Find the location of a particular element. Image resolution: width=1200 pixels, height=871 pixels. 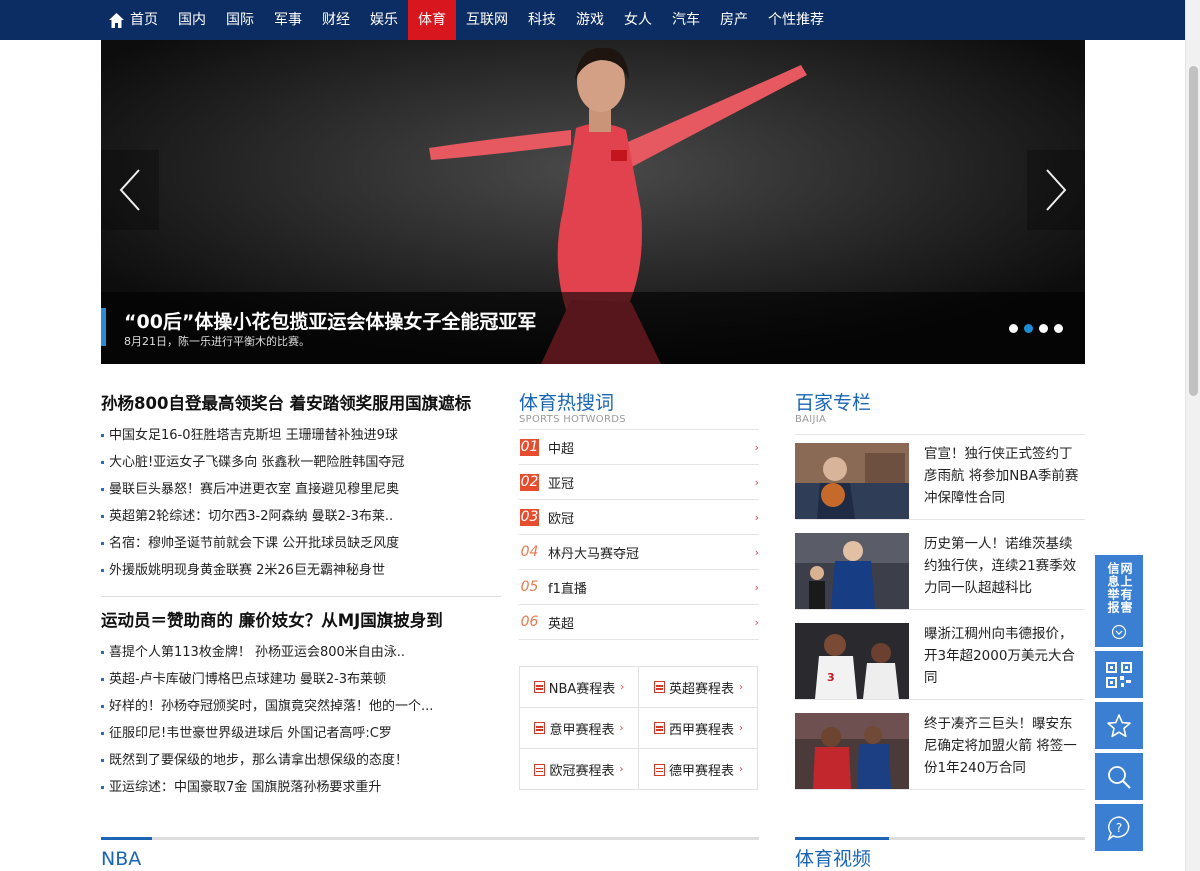

qrcode-icon is located at coordinates (1119, 674).